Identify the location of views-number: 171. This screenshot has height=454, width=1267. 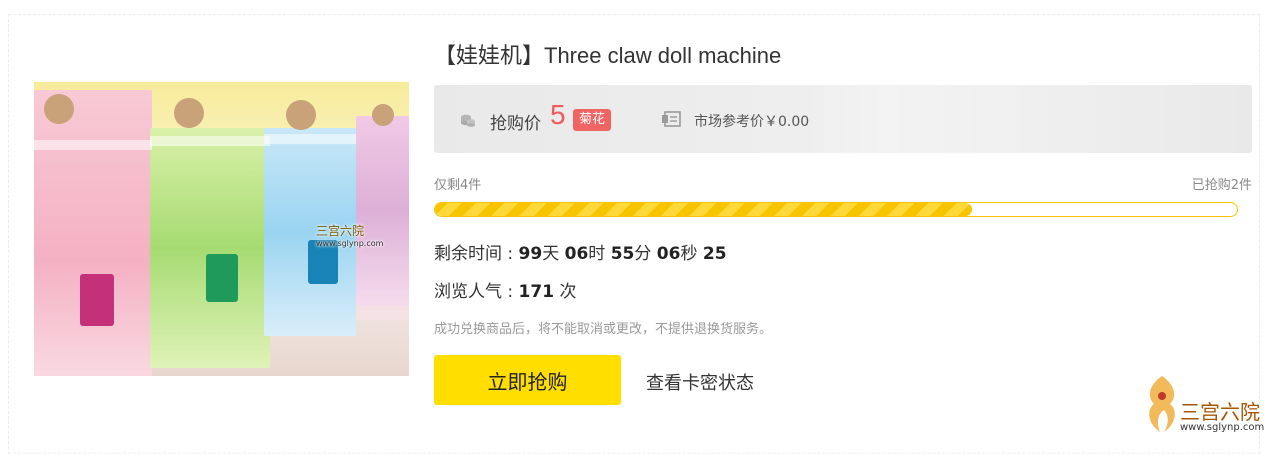
(536, 292).